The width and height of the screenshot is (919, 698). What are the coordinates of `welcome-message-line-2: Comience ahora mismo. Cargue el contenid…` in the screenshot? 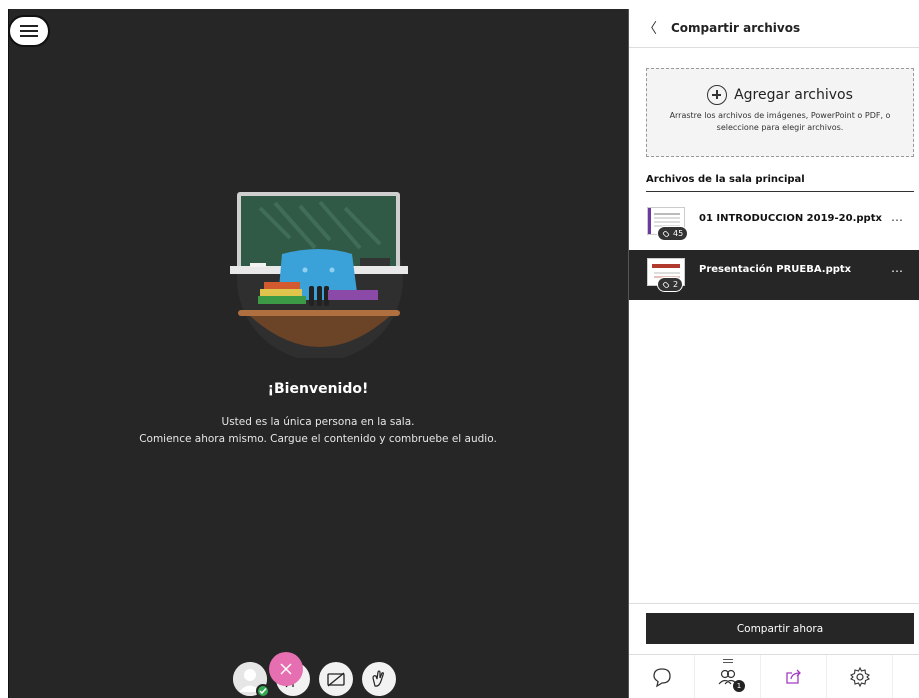 It's located at (318, 439).